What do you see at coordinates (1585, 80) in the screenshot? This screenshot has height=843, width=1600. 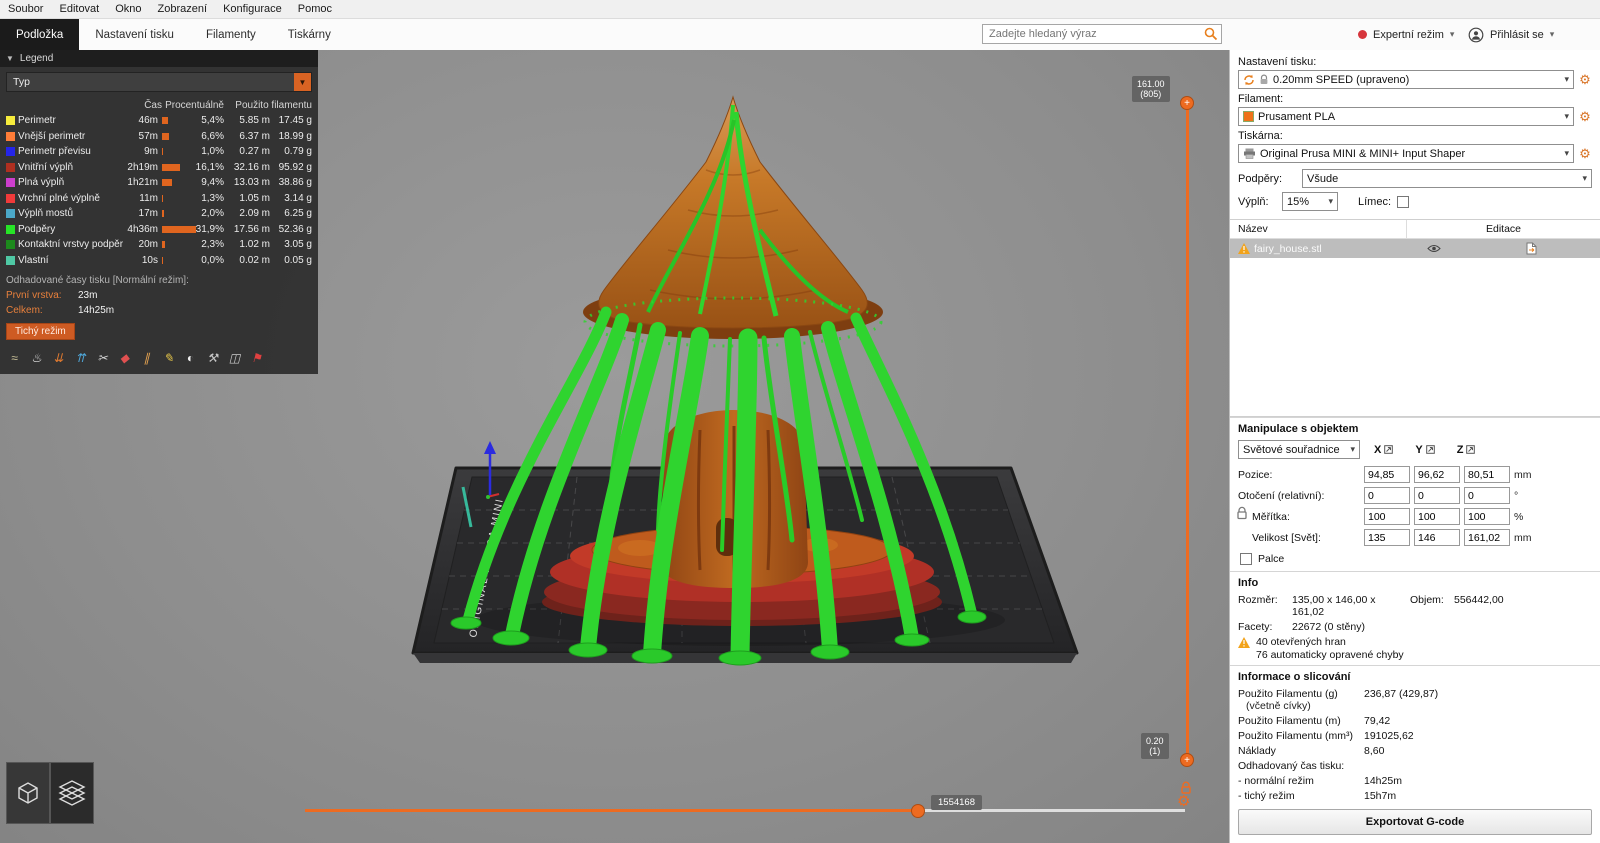 I see `print-settings-gear-icon: ⚙` at bounding box center [1585, 80].